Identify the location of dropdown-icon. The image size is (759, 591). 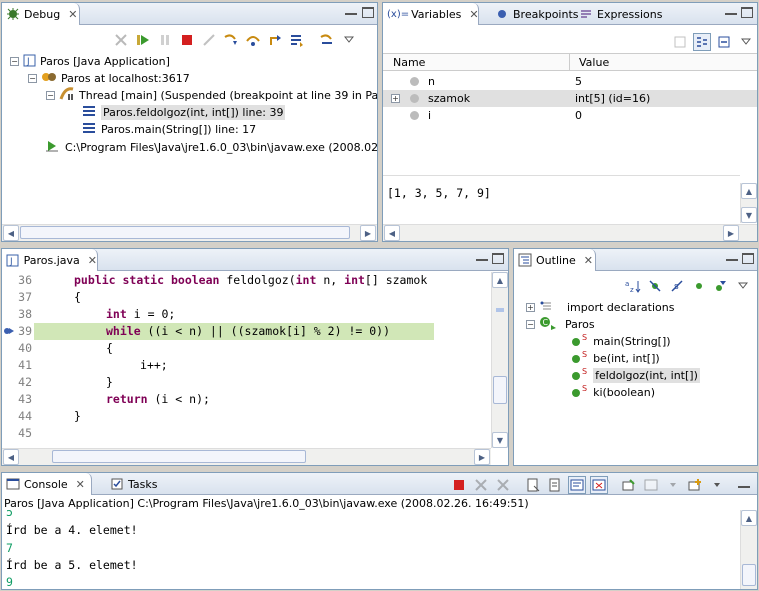
(717, 485).